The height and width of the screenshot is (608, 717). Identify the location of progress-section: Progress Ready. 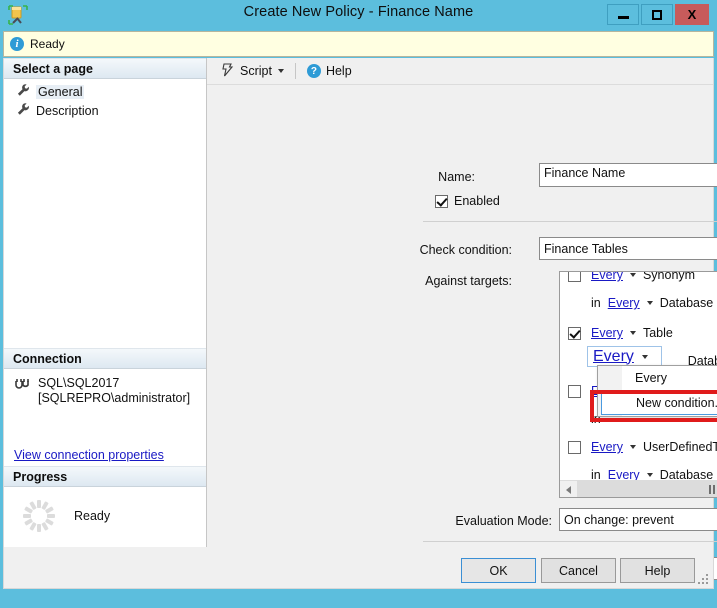
(105, 499).